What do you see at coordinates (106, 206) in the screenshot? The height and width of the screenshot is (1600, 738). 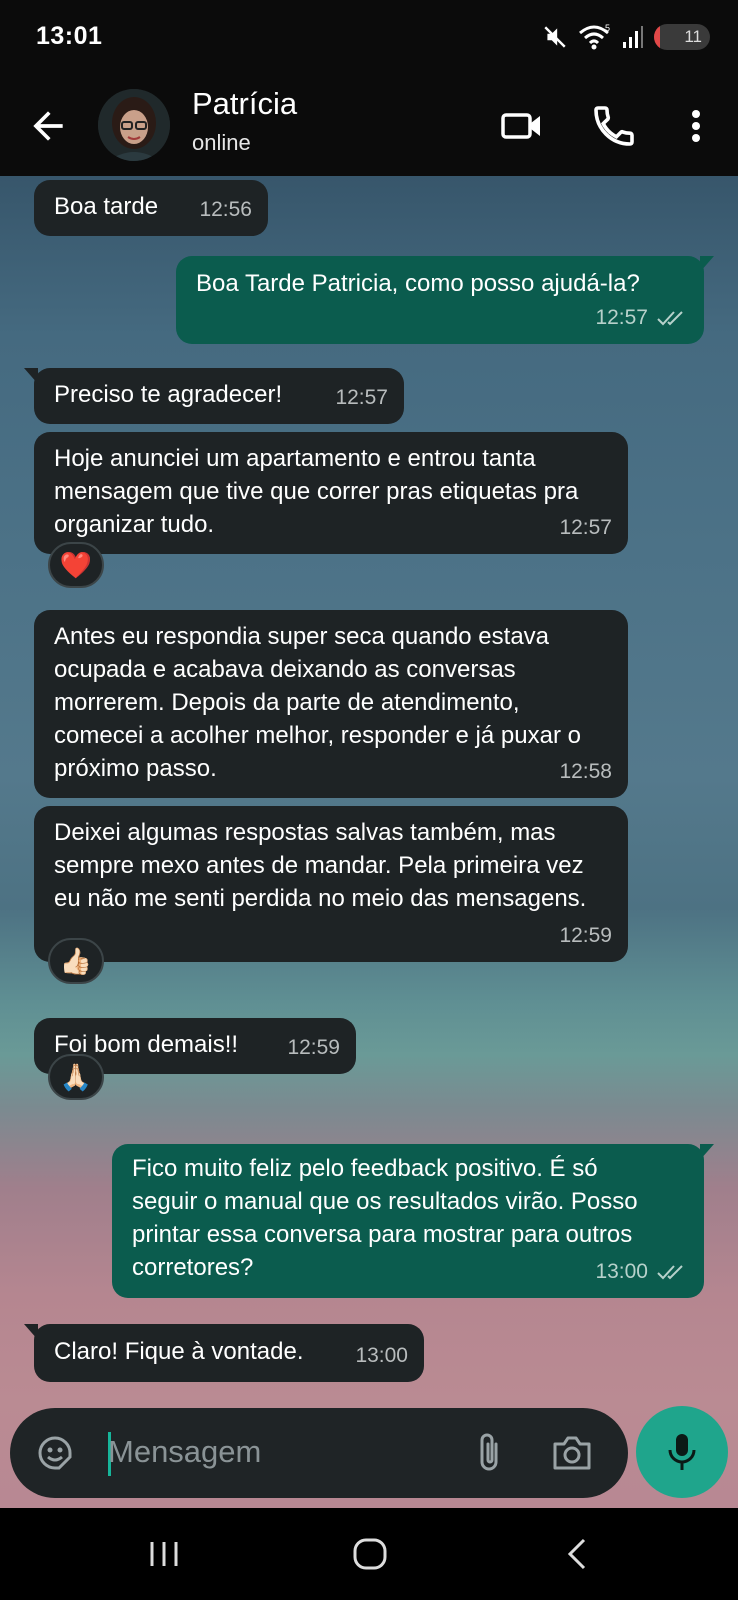 I see `message-text: Boa tarde` at bounding box center [106, 206].